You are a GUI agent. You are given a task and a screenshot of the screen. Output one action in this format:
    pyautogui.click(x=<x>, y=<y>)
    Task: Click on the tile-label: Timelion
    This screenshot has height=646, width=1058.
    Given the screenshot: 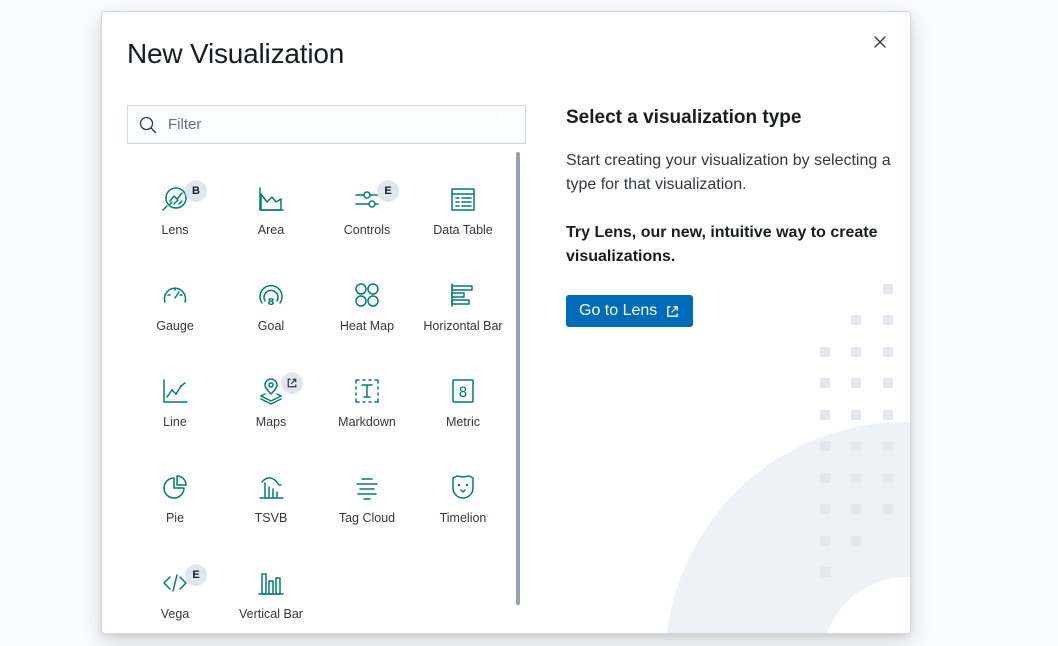 What is the action you would take?
    pyautogui.click(x=463, y=518)
    